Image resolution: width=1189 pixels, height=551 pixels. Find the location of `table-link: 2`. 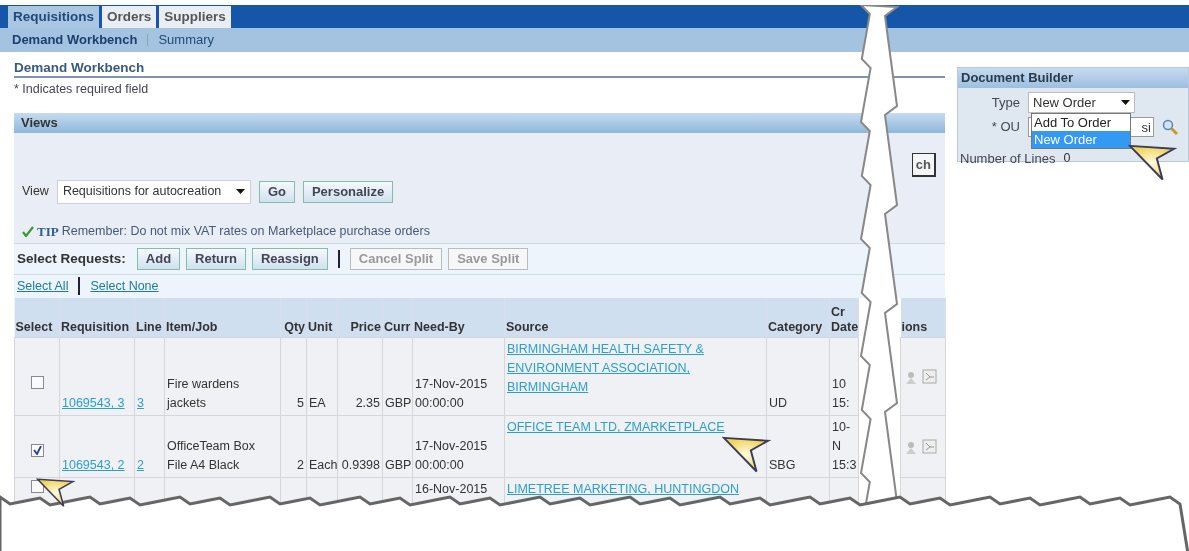

table-link: 2 is located at coordinates (140, 465).